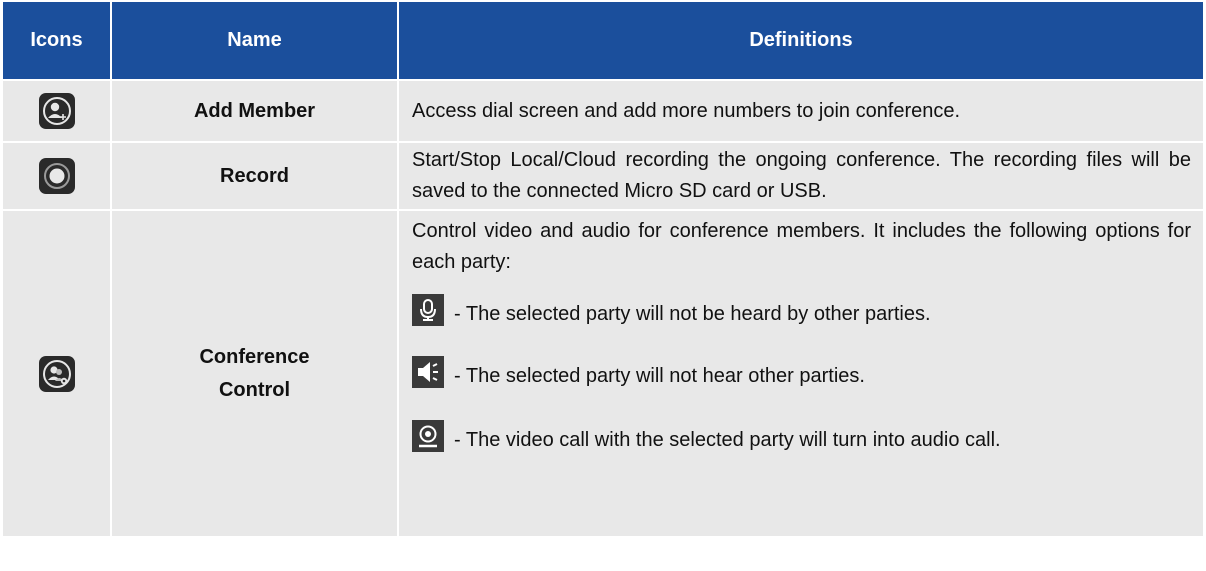 Image resolution: width=1206 pixels, height=571 pixels. Describe the element at coordinates (255, 40) in the screenshot. I see `header-name: Name` at that location.